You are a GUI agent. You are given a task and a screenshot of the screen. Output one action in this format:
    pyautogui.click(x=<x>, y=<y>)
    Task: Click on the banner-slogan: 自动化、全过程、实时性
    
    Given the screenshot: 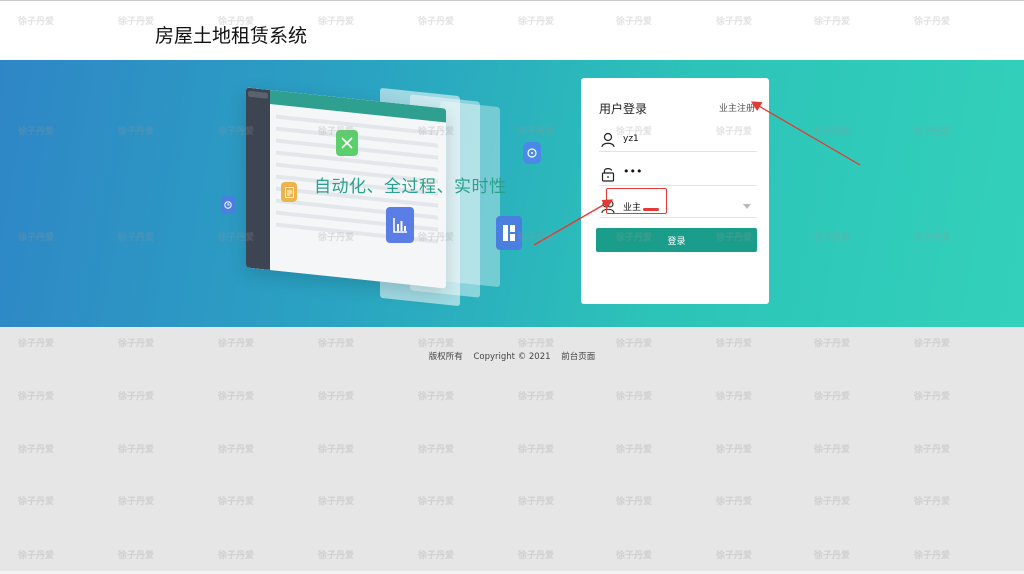 What is the action you would take?
    pyautogui.click(x=410, y=187)
    